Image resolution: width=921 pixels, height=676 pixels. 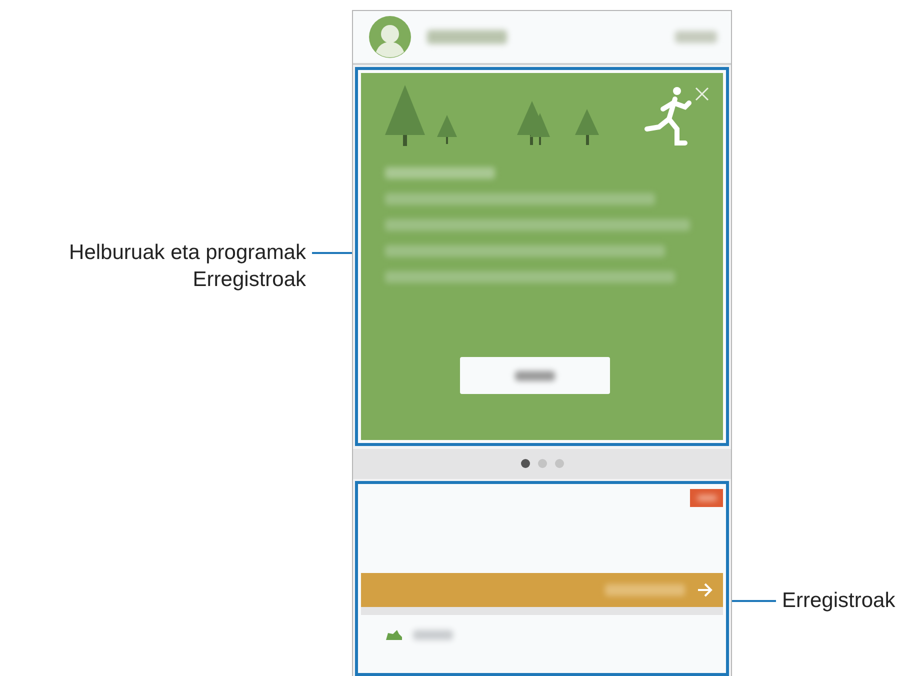 What do you see at coordinates (535, 375) in the screenshot?
I see `blurred-button` at bounding box center [535, 375].